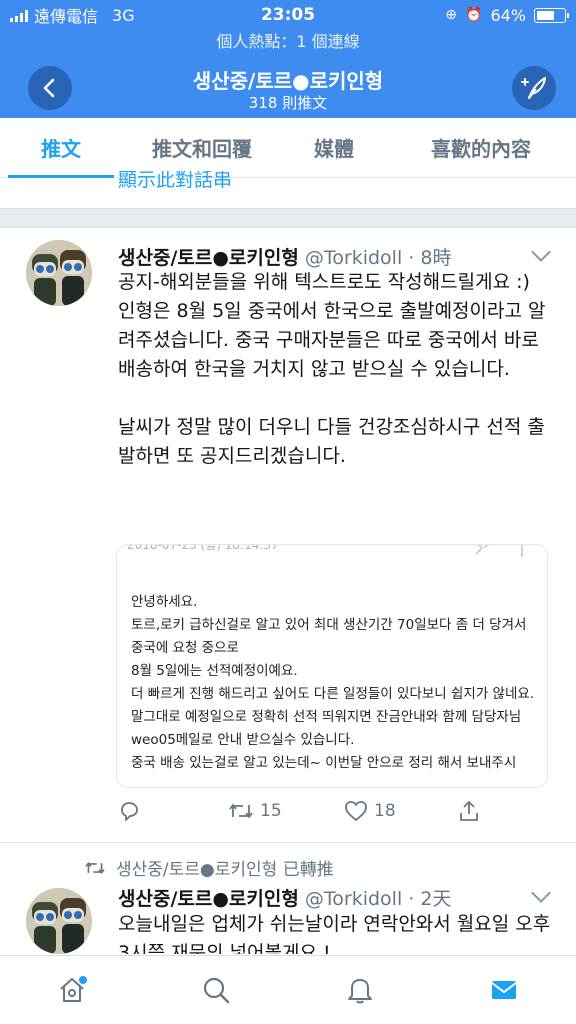  I want to click on profile-name: 생산중/토르●로키인형, so click(288, 81).